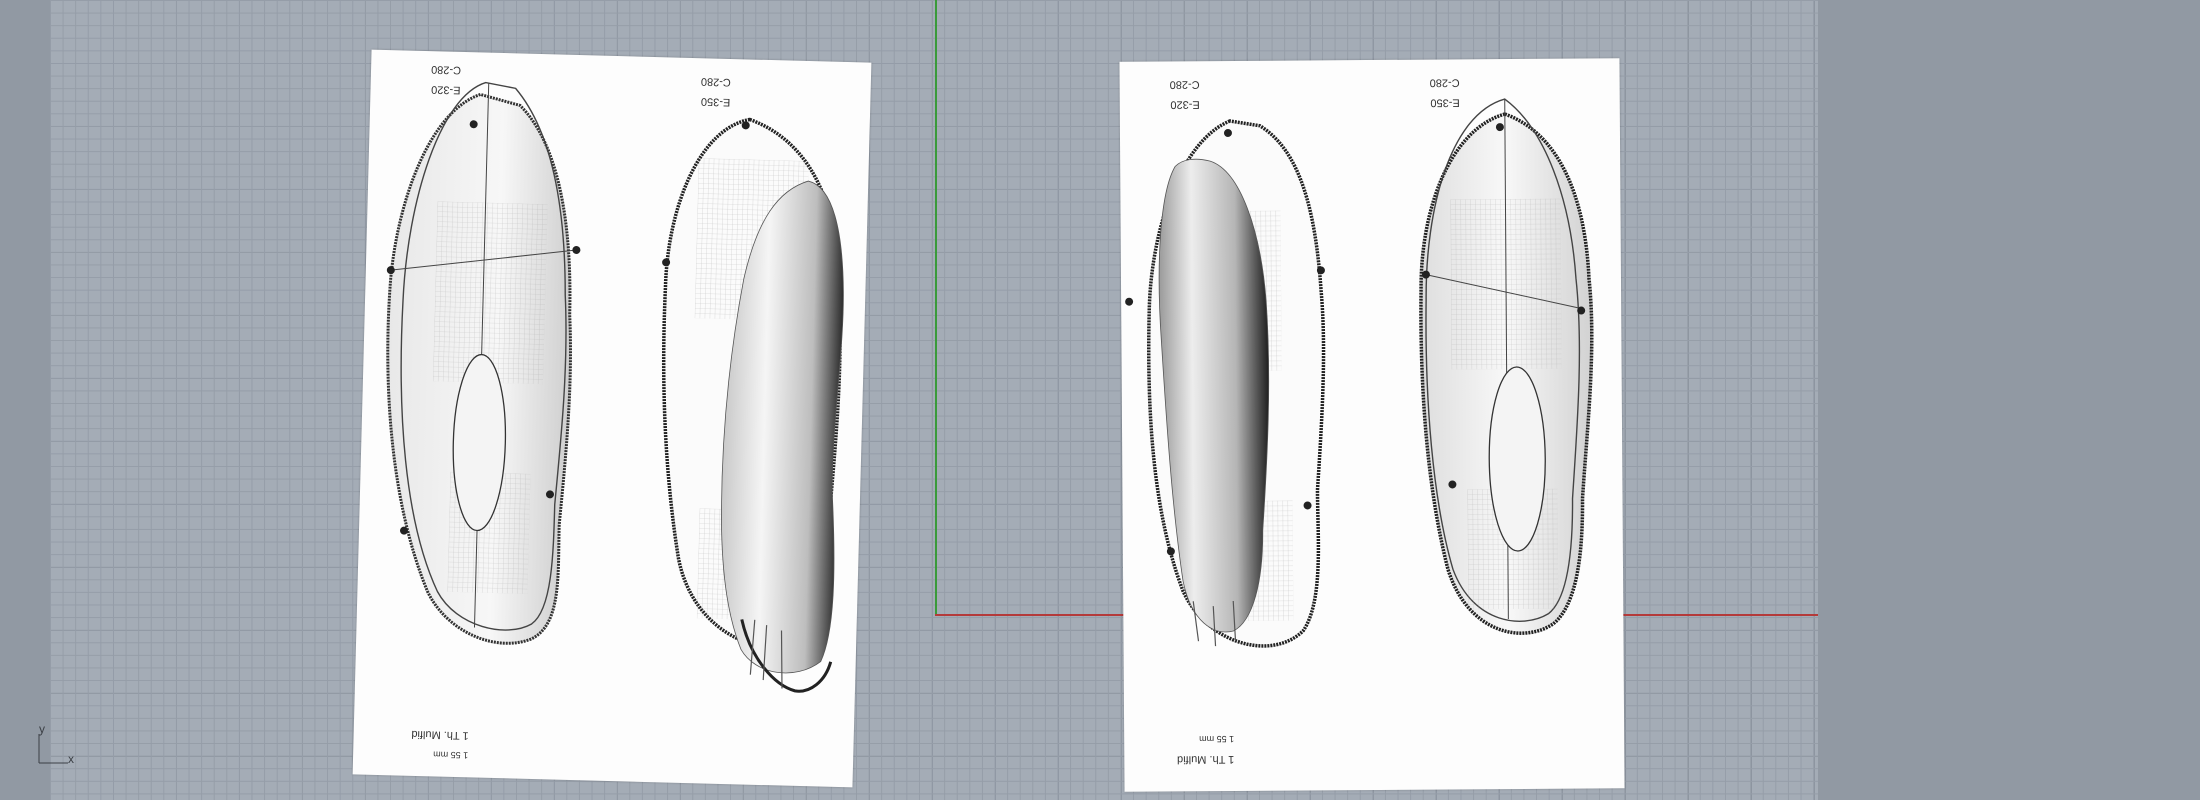 The image size is (2200, 800). I want to click on axis-indicator: y x, so click(56, 744).